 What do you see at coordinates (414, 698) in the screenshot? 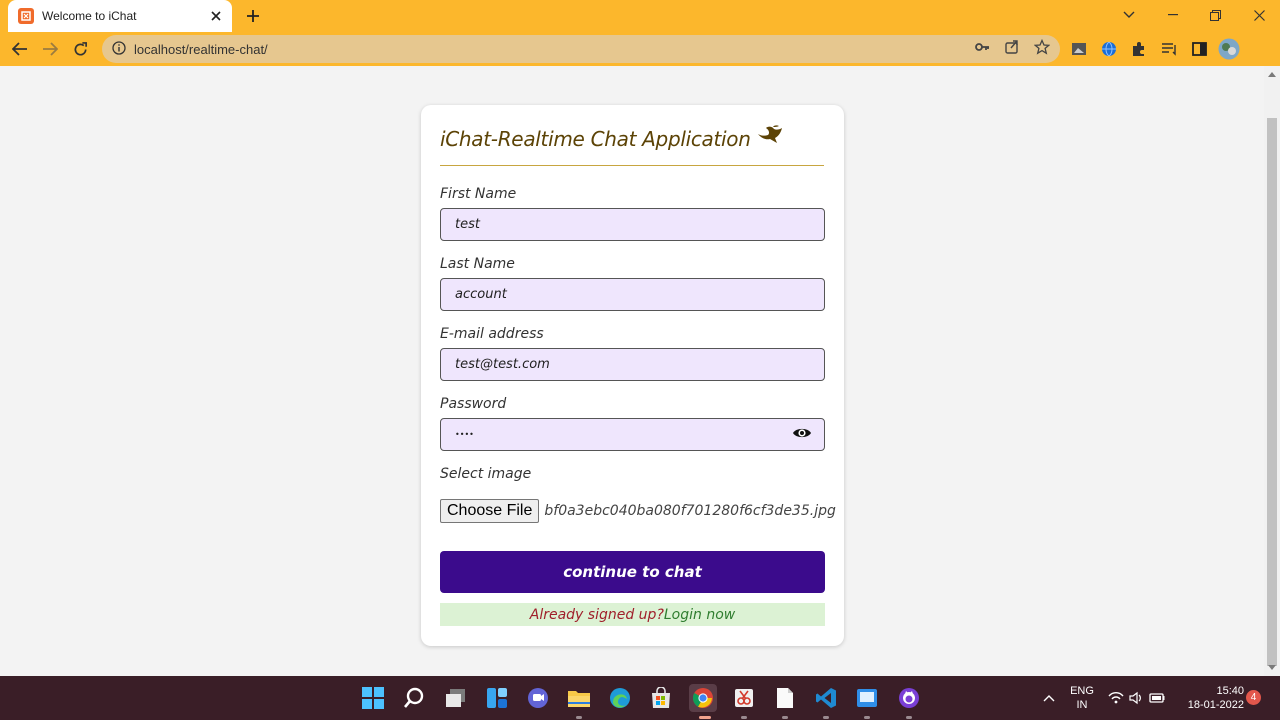
I see `search-icon` at bounding box center [414, 698].